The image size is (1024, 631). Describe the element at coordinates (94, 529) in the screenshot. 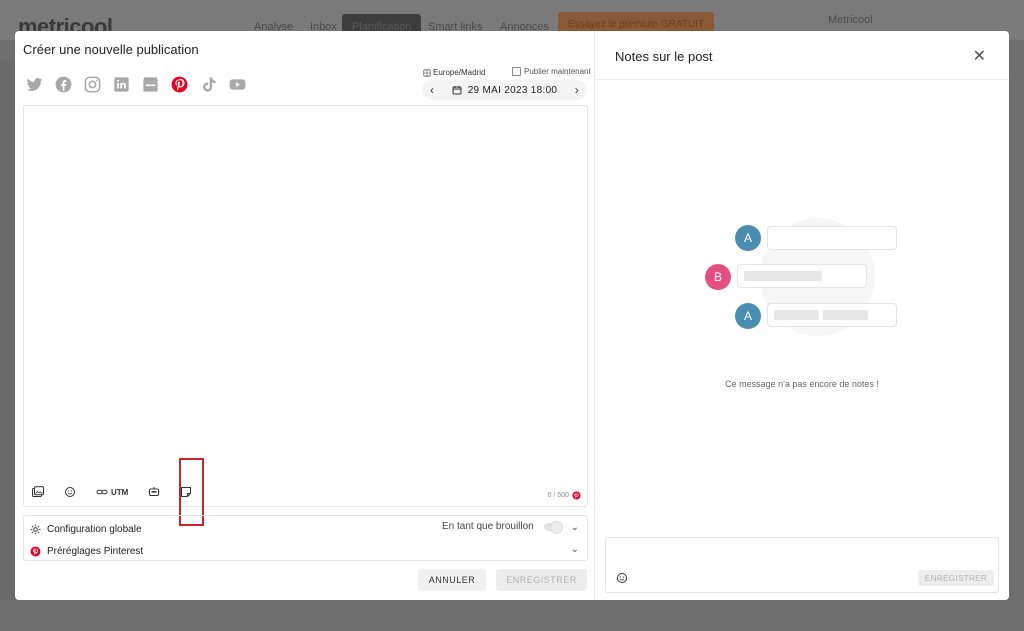

I see `global-config-label: Configuration globale` at that location.